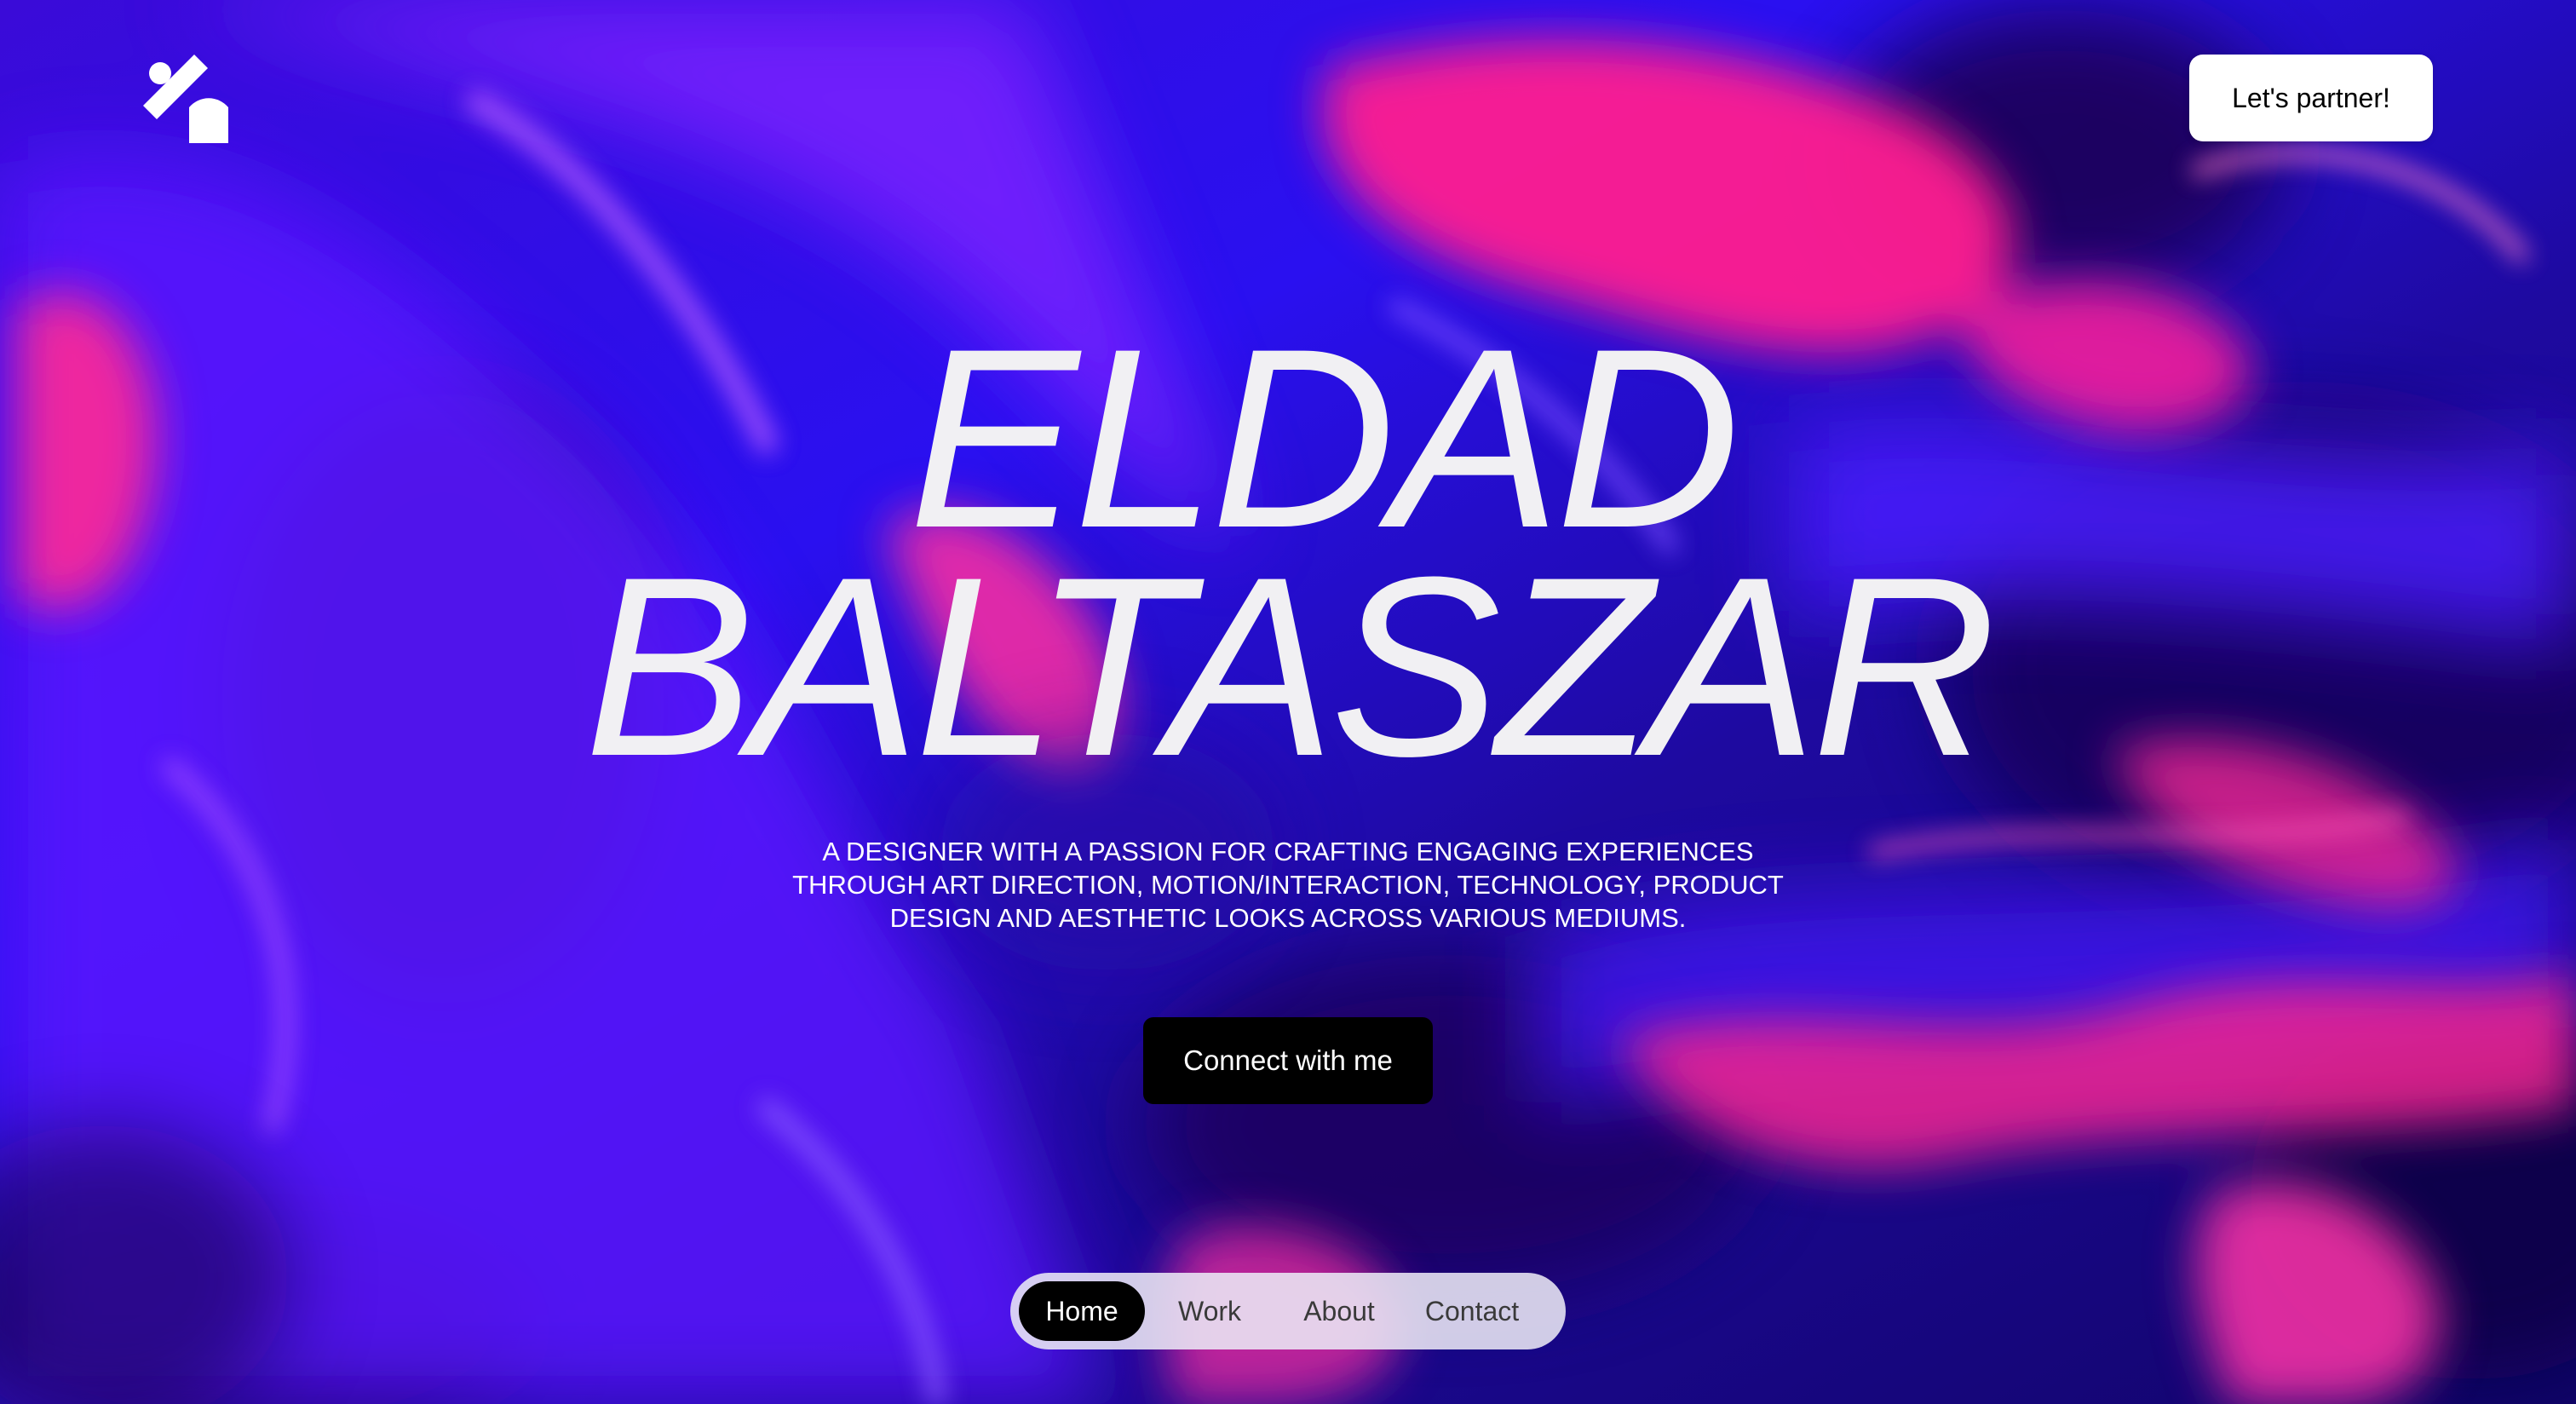 The height and width of the screenshot is (1404, 2576). I want to click on bottom-navigation: Home Work About Contact, so click(1288, 1311).